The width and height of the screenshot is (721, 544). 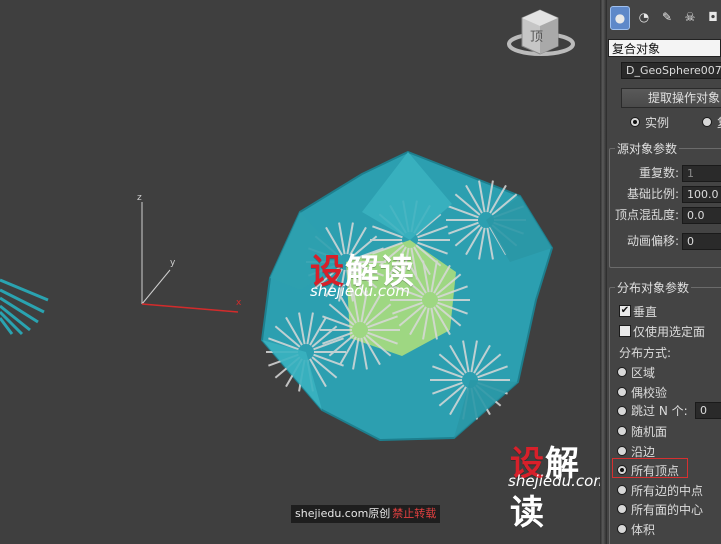 What do you see at coordinates (603, 272) in the screenshot?
I see `panel-divider` at bounding box center [603, 272].